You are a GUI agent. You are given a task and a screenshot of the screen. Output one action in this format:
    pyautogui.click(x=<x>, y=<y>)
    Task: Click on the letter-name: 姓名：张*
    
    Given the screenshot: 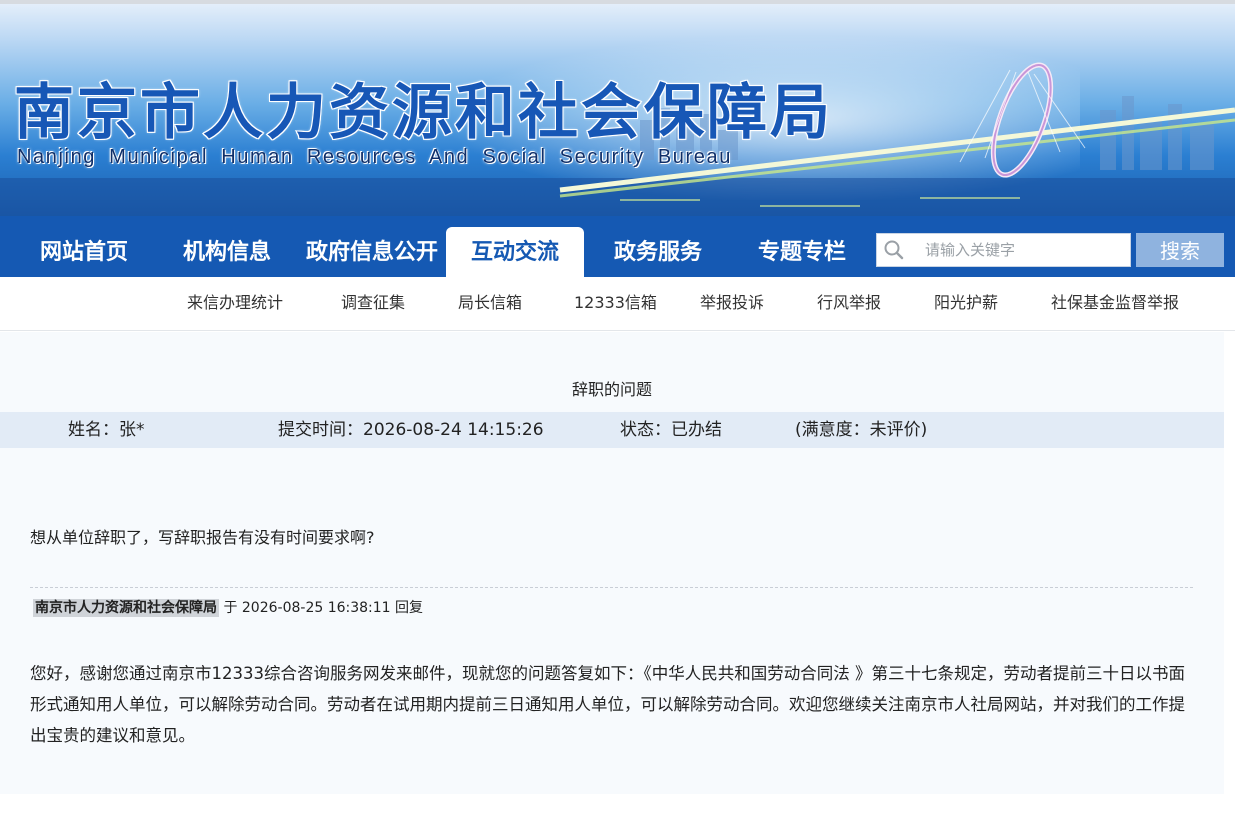 What is the action you would take?
    pyautogui.click(x=106, y=430)
    